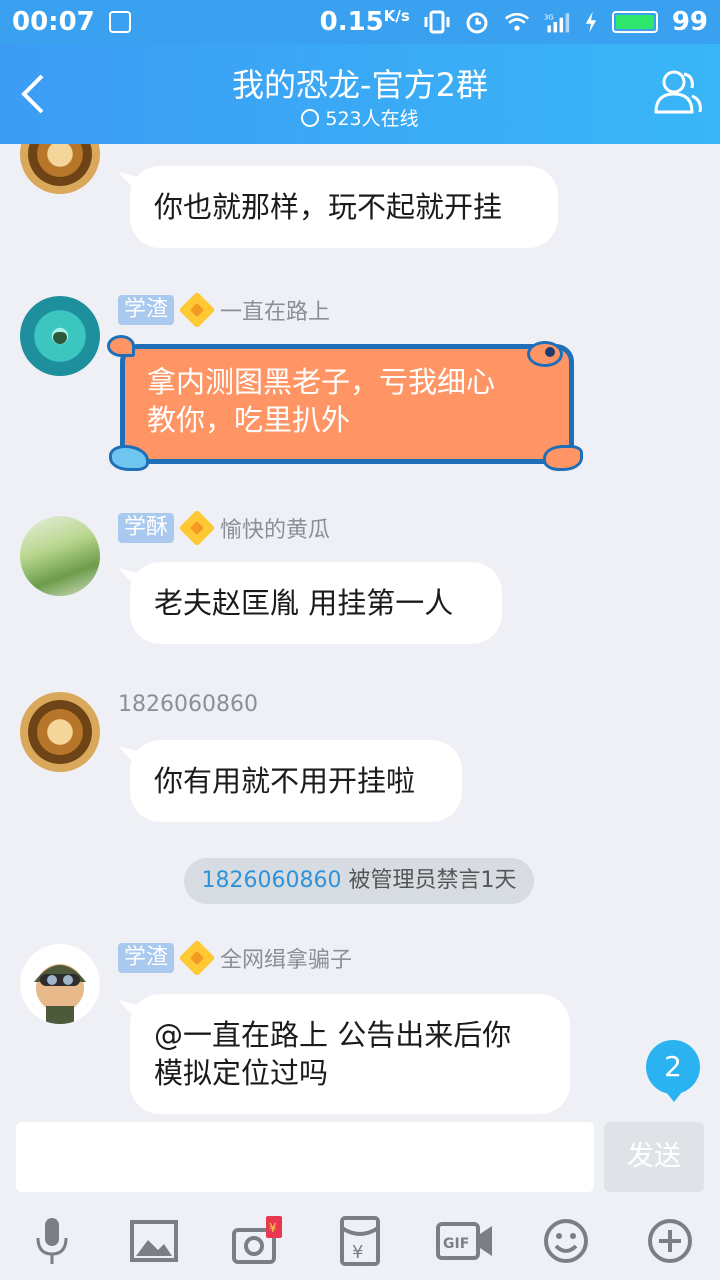 Image resolution: width=720 pixels, height=1280 pixels. I want to click on sender-name: 1826060860, so click(188, 704).